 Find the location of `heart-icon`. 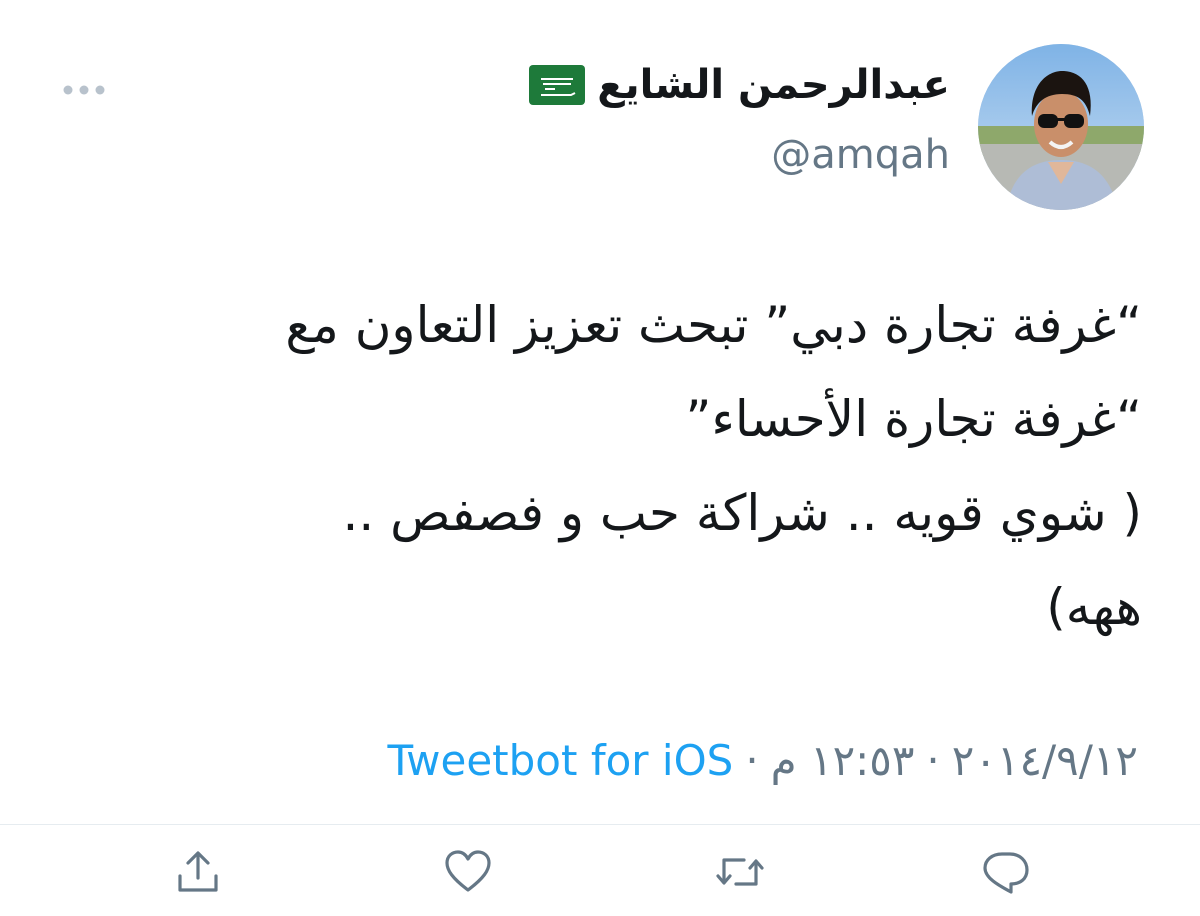

heart-icon is located at coordinates (468, 871).